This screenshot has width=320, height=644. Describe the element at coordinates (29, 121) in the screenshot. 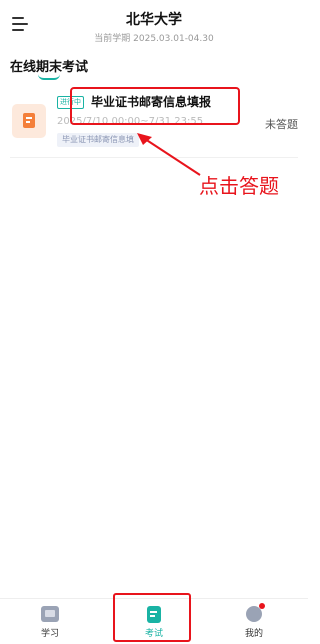

I see `document-icon` at that location.